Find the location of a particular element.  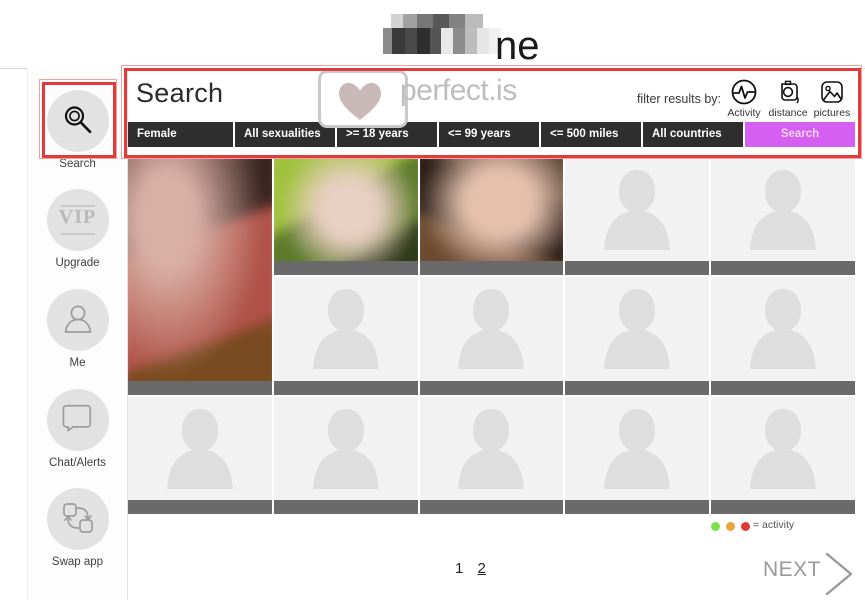

sidebar-item-swap-app: Swap app is located at coordinates (77, 530).